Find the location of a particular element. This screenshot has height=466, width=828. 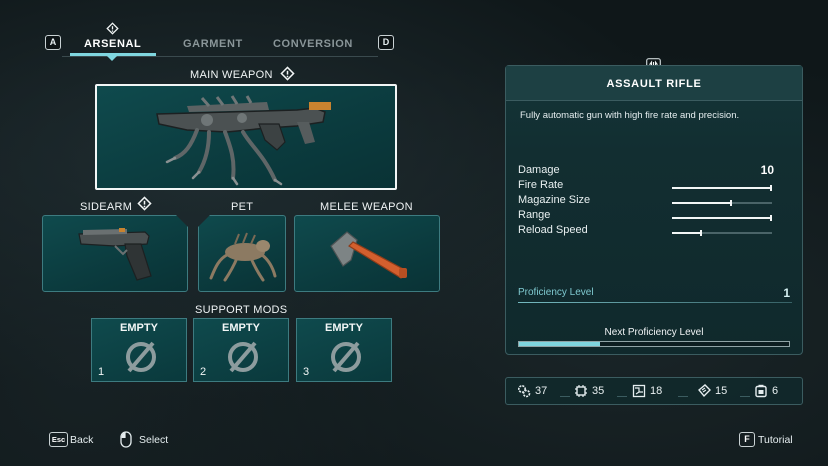

proficiency-label: Proficiency Level is located at coordinates (556, 292).